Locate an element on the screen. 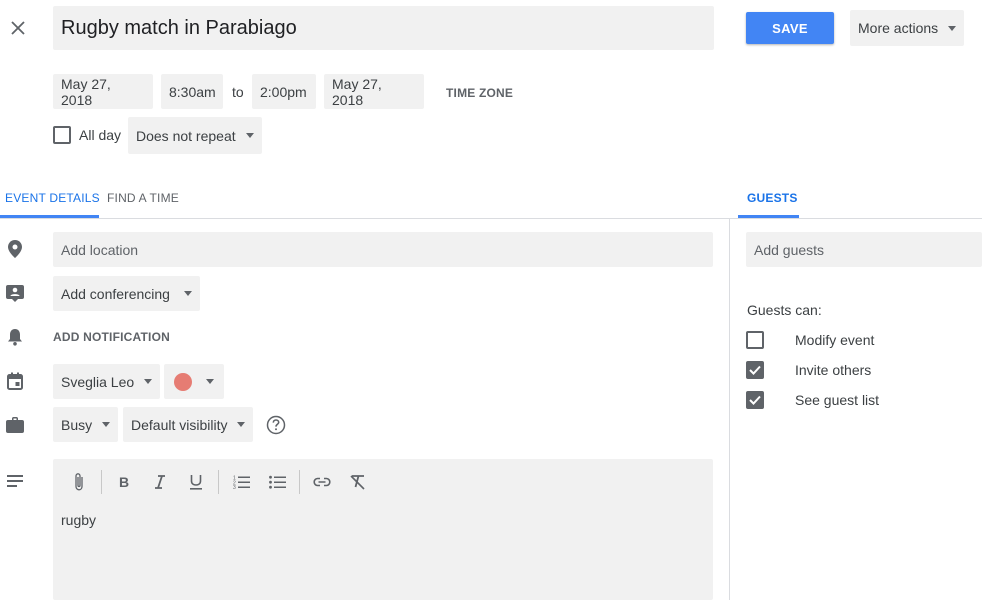 The height and width of the screenshot is (600, 982). time-zone-button: TIME ZONE is located at coordinates (479, 93).